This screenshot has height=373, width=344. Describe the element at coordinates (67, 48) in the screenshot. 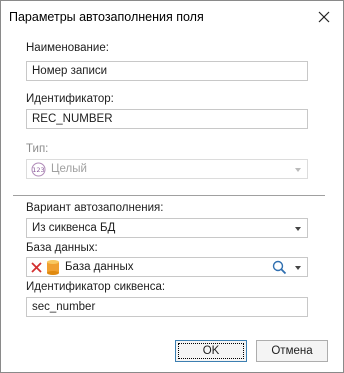

I see `name-label: Наименование:` at that location.